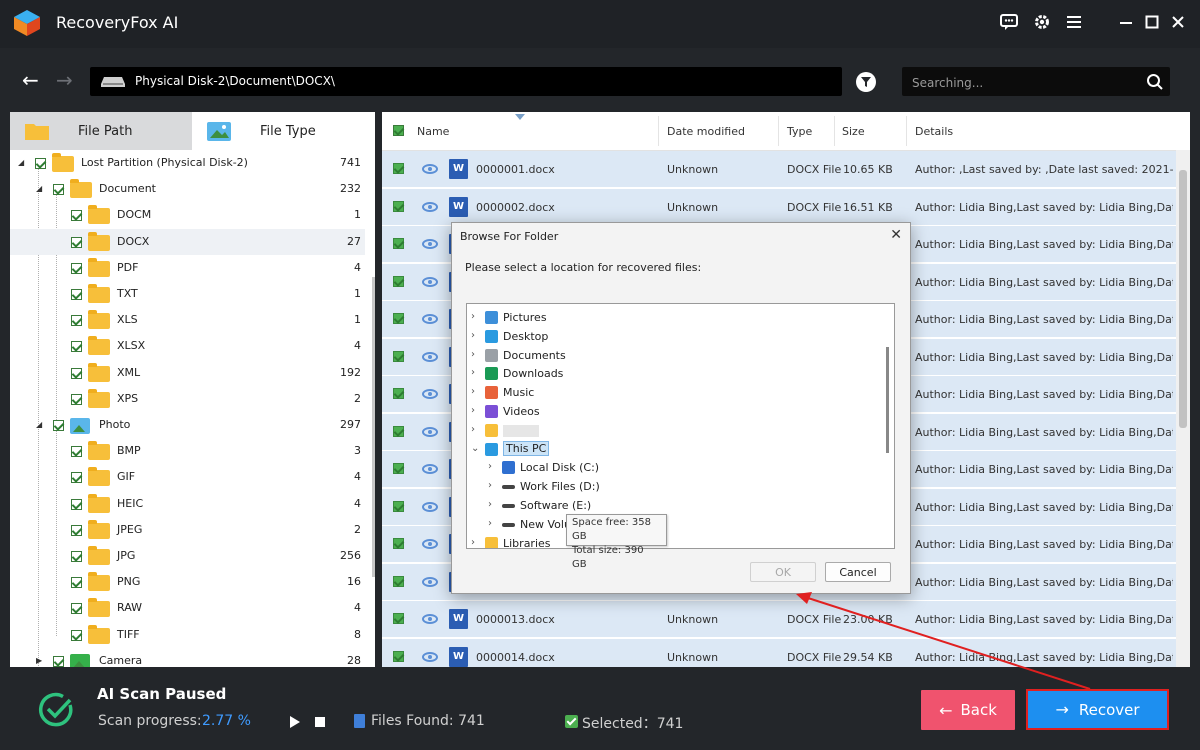 This screenshot has height=750, width=1200. Describe the element at coordinates (684, 524) in the screenshot. I see `folder-item-new-volu: › New Volu` at that location.